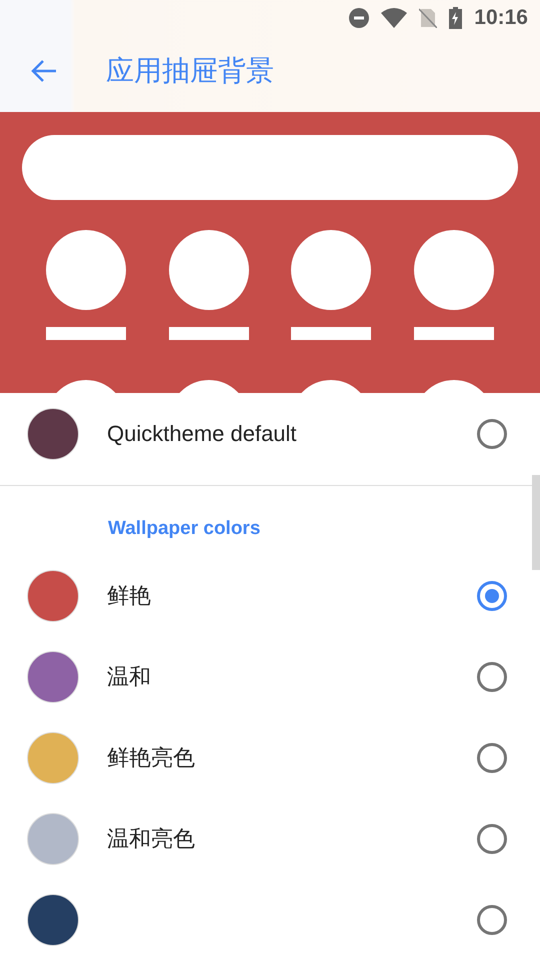 Image resolution: width=540 pixels, height=960 pixels. What do you see at coordinates (185, 529) in the screenshot?
I see `section-header: Wallpaper colors` at bounding box center [185, 529].